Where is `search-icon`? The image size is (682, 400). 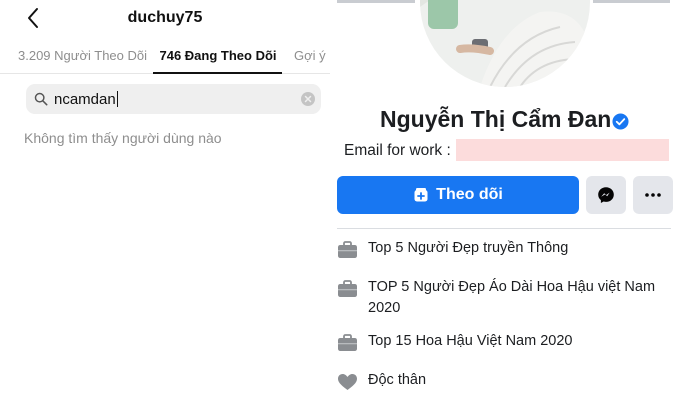
search-icon is located at coordinates (41, 99).